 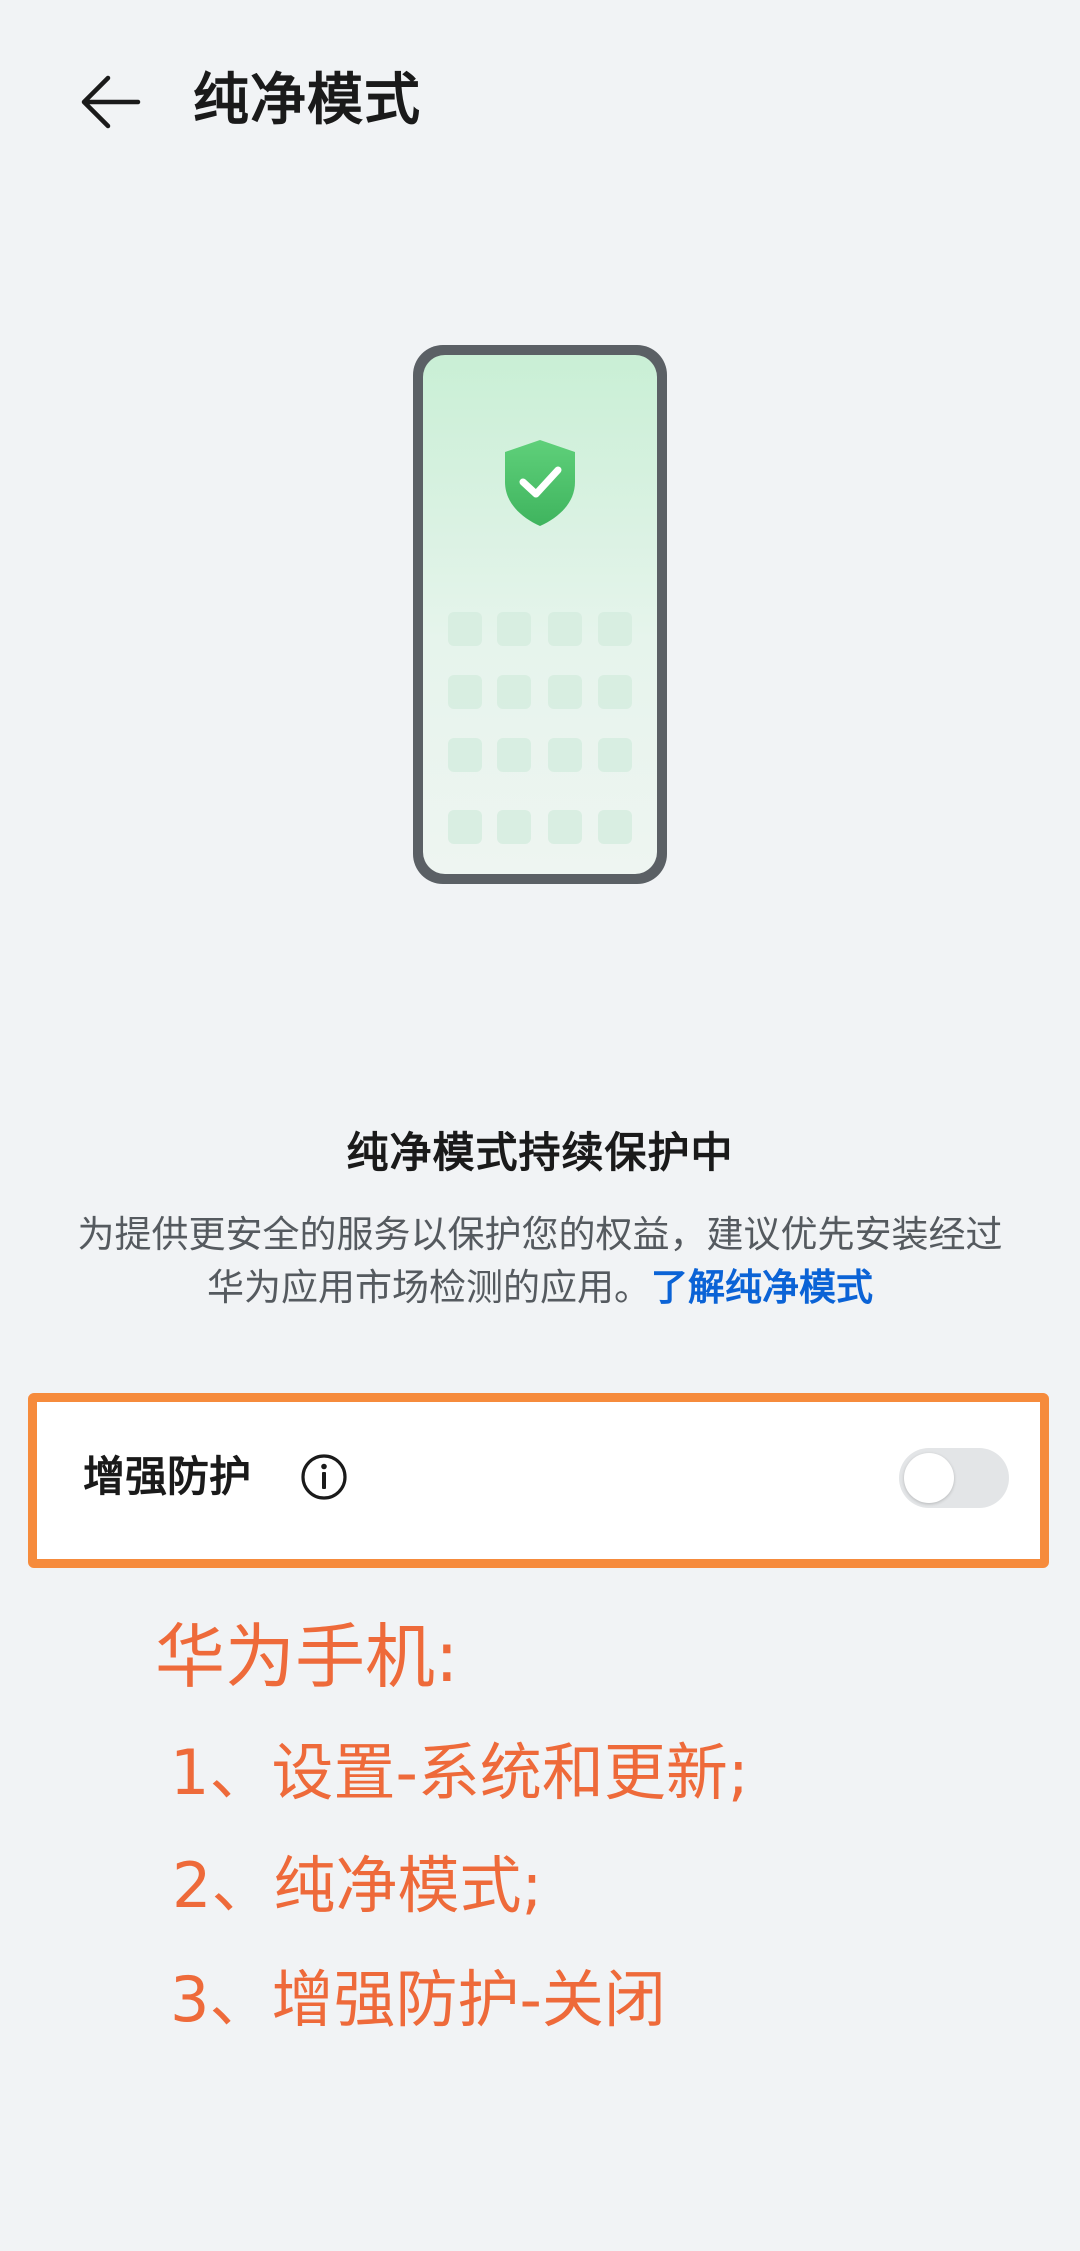 I want to click on page-title: 纯净模式, so click(x=307, y=100).